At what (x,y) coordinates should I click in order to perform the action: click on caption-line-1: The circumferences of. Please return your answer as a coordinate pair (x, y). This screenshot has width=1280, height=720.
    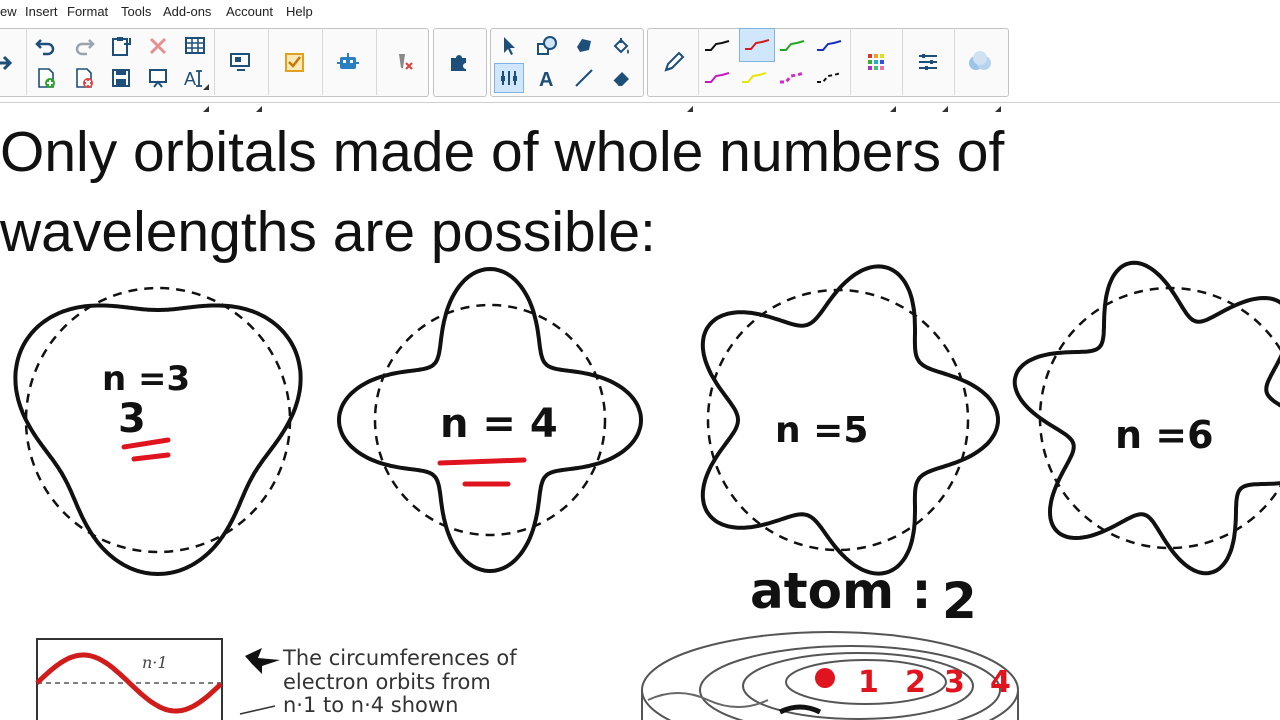
    Looking at the image, I should click on (399, 658).